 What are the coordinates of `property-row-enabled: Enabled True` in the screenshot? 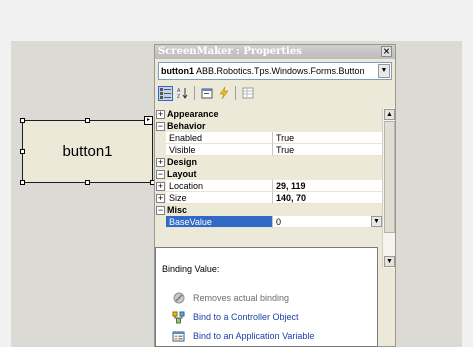 It's located at (268, 138).